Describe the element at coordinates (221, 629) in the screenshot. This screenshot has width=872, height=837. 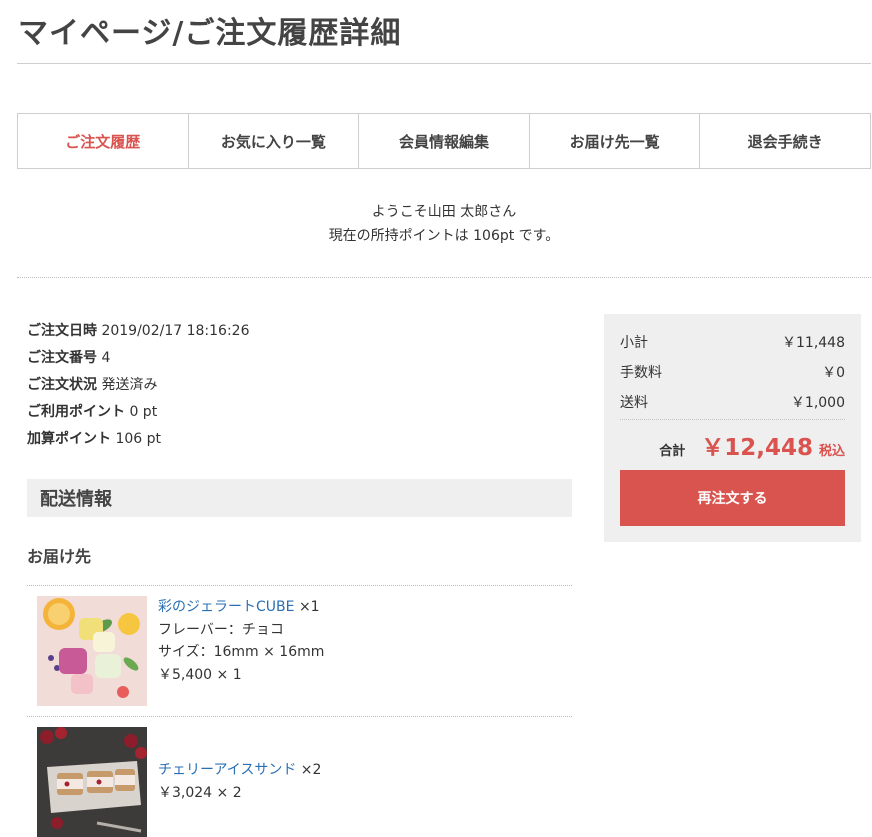
I see `item-flavor: フレーバー：チョコ` at that location.